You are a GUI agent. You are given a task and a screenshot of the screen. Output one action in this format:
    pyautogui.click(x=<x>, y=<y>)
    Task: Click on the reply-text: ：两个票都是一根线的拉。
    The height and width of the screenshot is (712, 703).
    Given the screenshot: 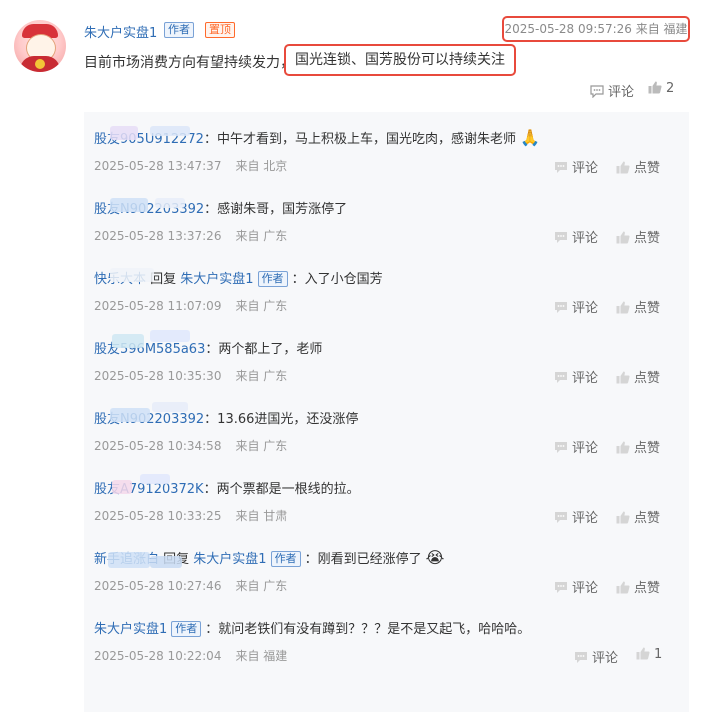 What is the action you would take?
    pyautogui.click(x=281, y=489)
    